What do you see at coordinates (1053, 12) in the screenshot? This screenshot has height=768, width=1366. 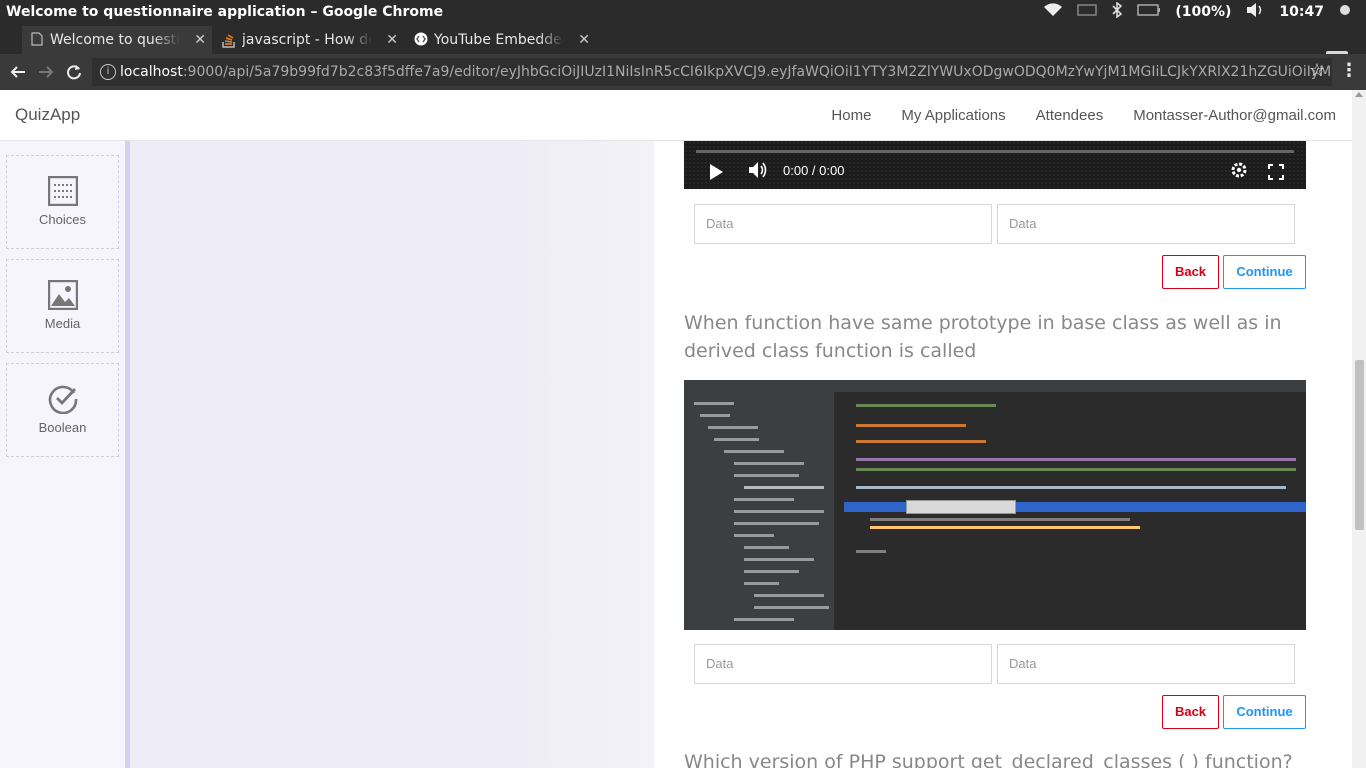 I see `wifi-icon` at bounding box center [1053, 12].